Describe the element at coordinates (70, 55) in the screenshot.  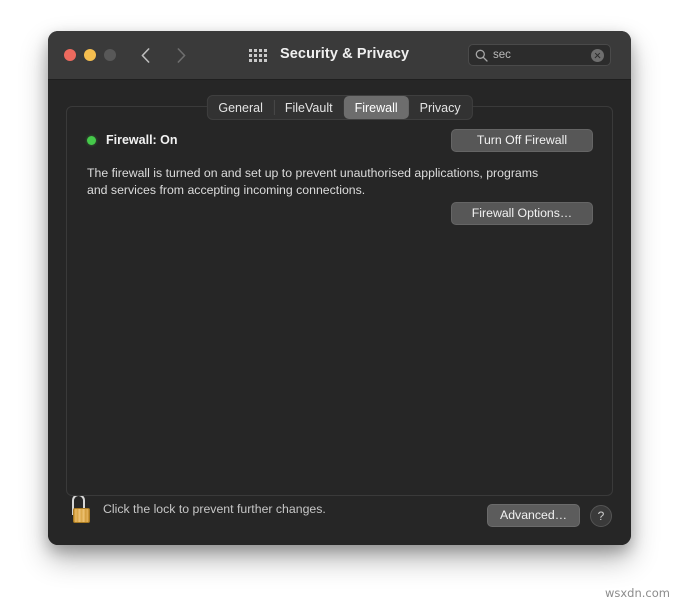
I see `close-window-button` at that location.